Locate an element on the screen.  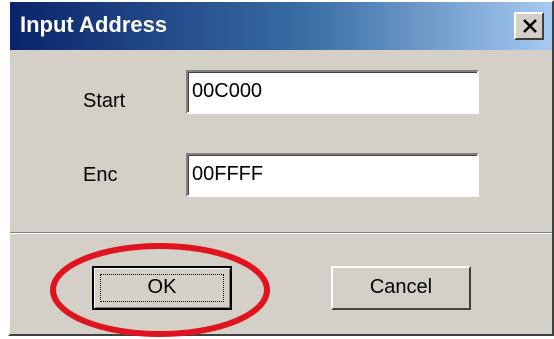
end-label: Enc is located at coordinates (100, 175).